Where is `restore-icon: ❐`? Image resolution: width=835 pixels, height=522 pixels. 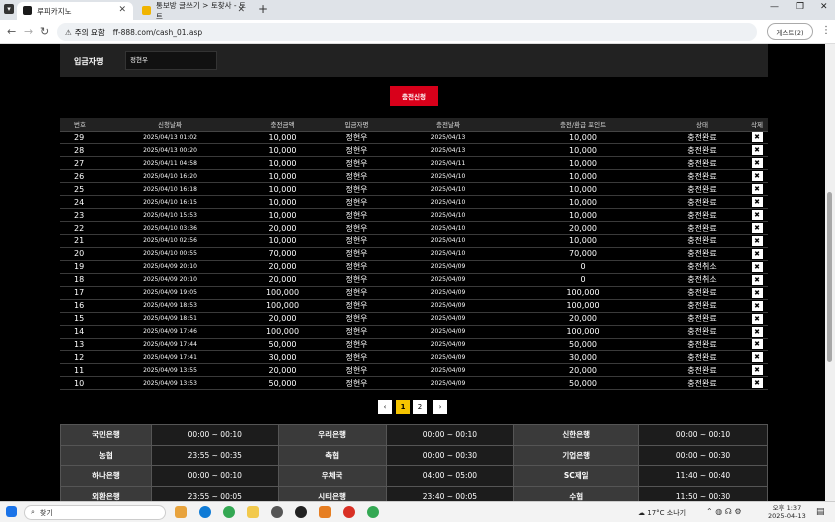
restore-icon: ❐ is located at coordinates (800, 7).